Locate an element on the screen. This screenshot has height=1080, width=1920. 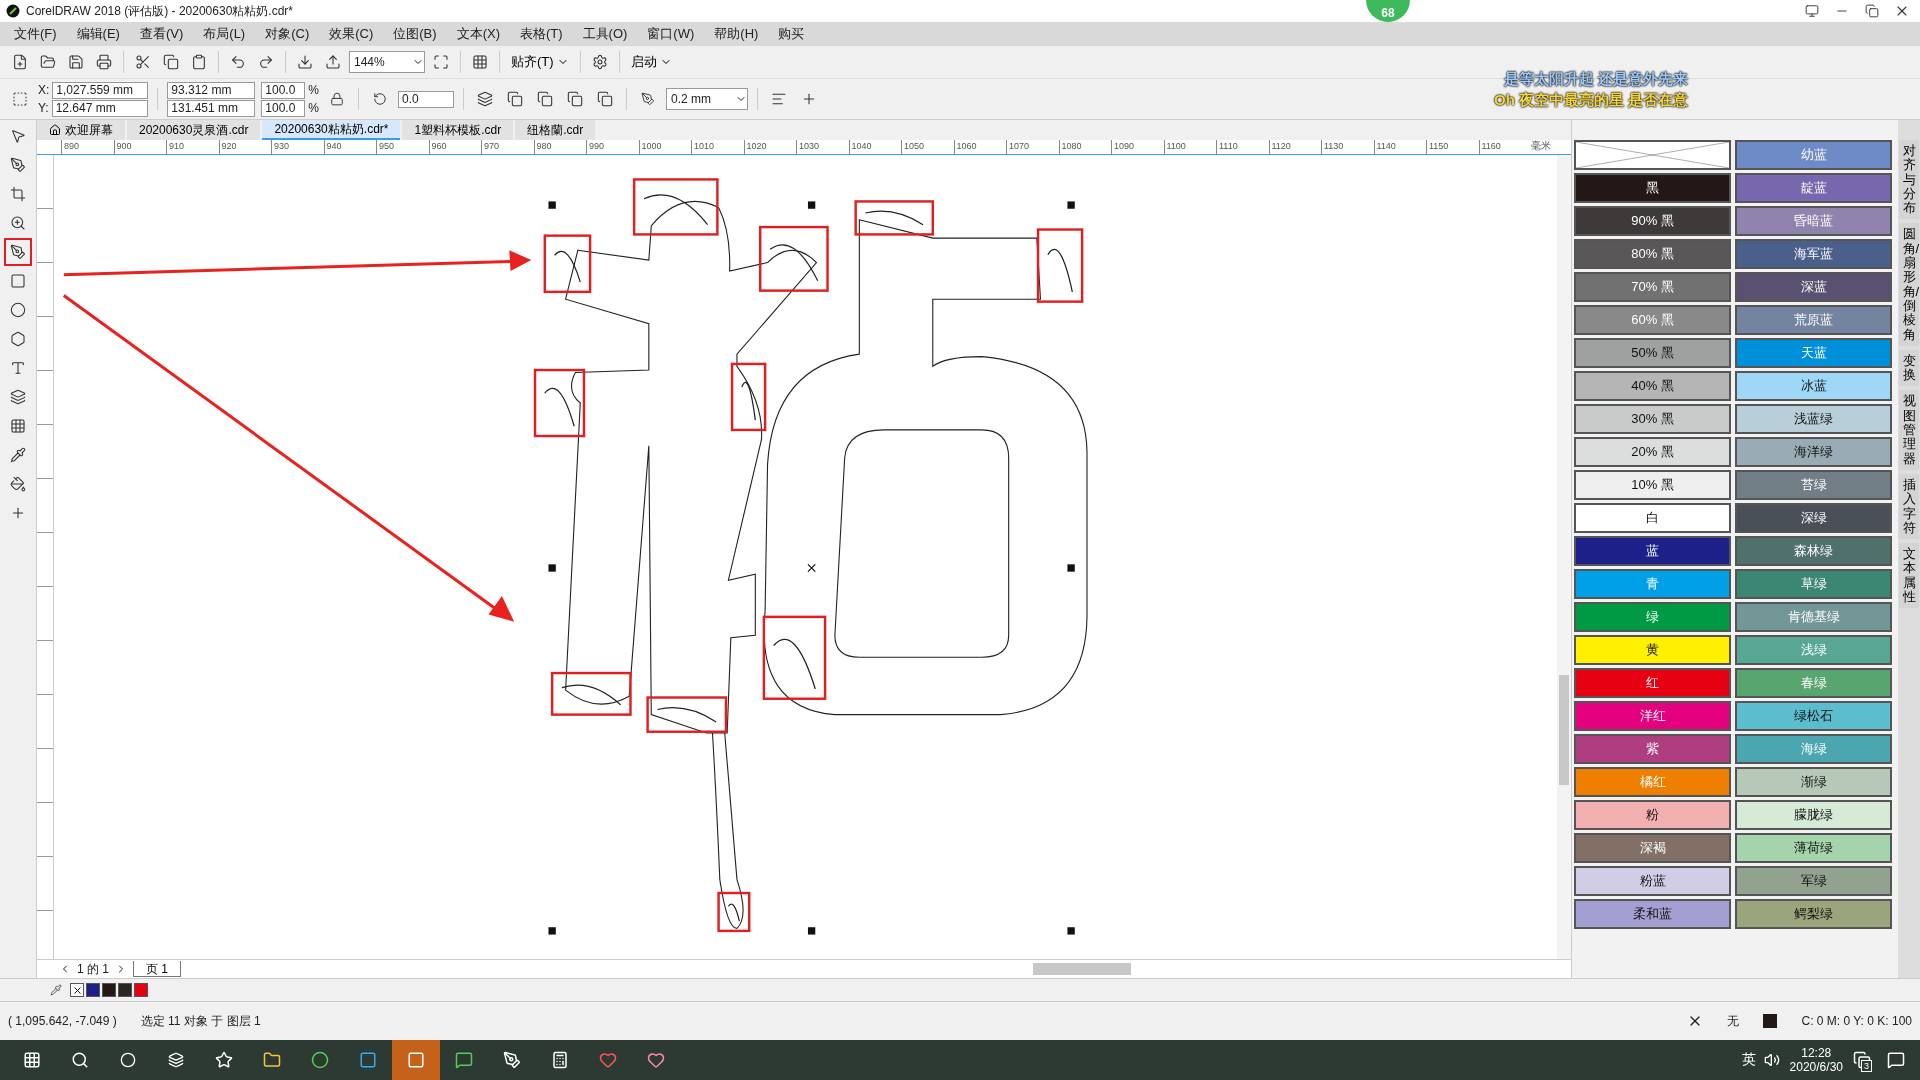
color-swatch: 10% 黑 is located at coordinates (1652, 485).